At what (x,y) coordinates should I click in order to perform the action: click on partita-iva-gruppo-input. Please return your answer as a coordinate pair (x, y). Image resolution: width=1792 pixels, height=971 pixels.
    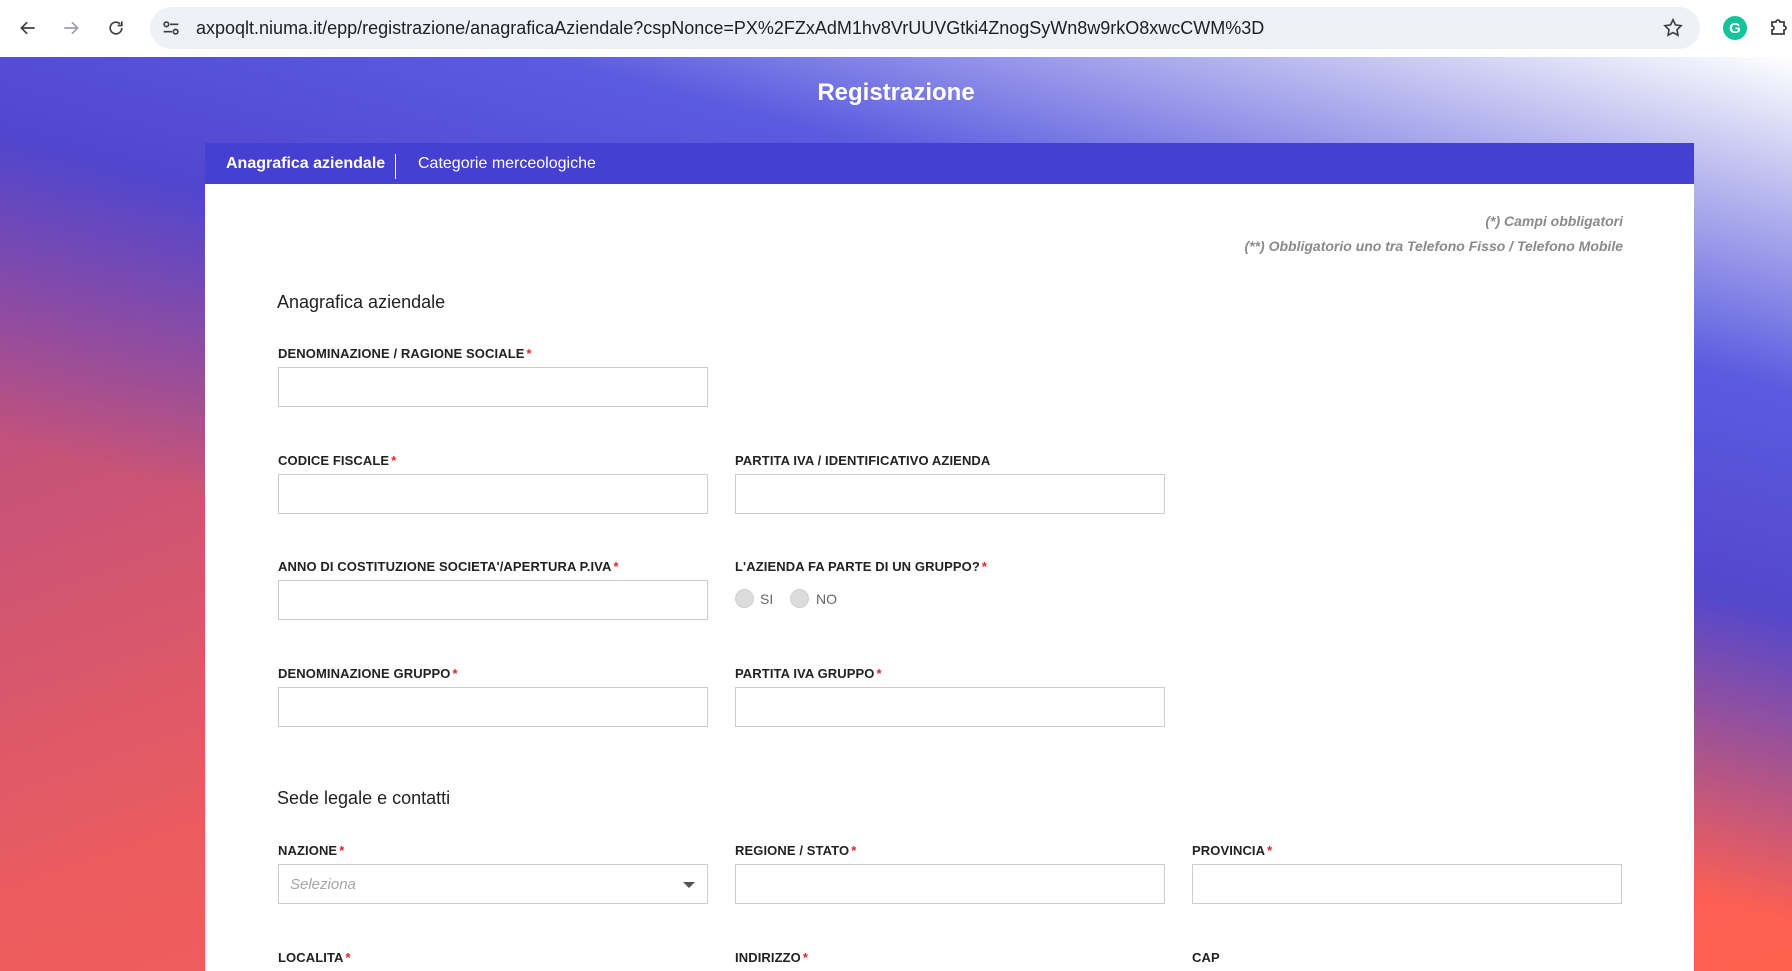
    Looking at the image, I should click on (950, 707).